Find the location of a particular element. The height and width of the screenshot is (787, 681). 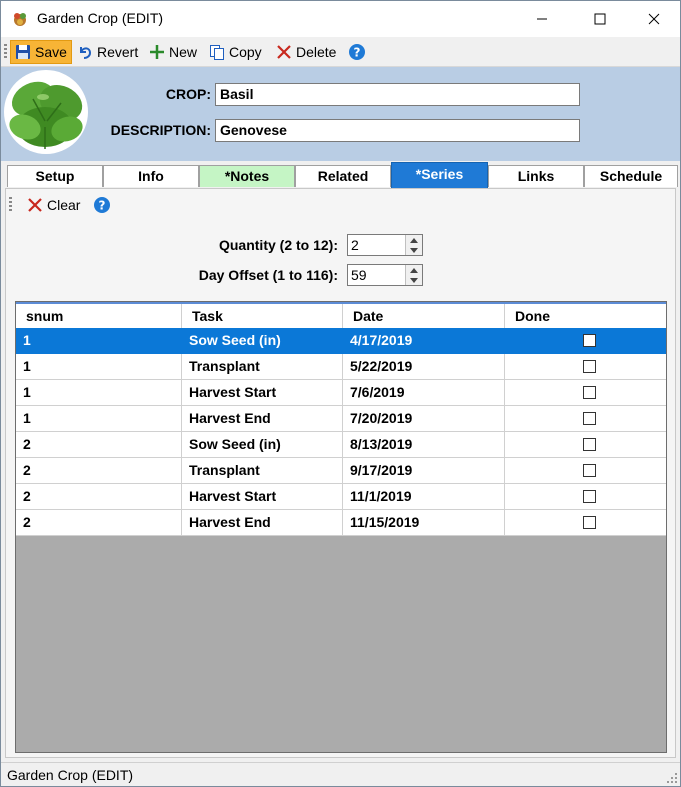

close-button is located at coordinates (654, 19).